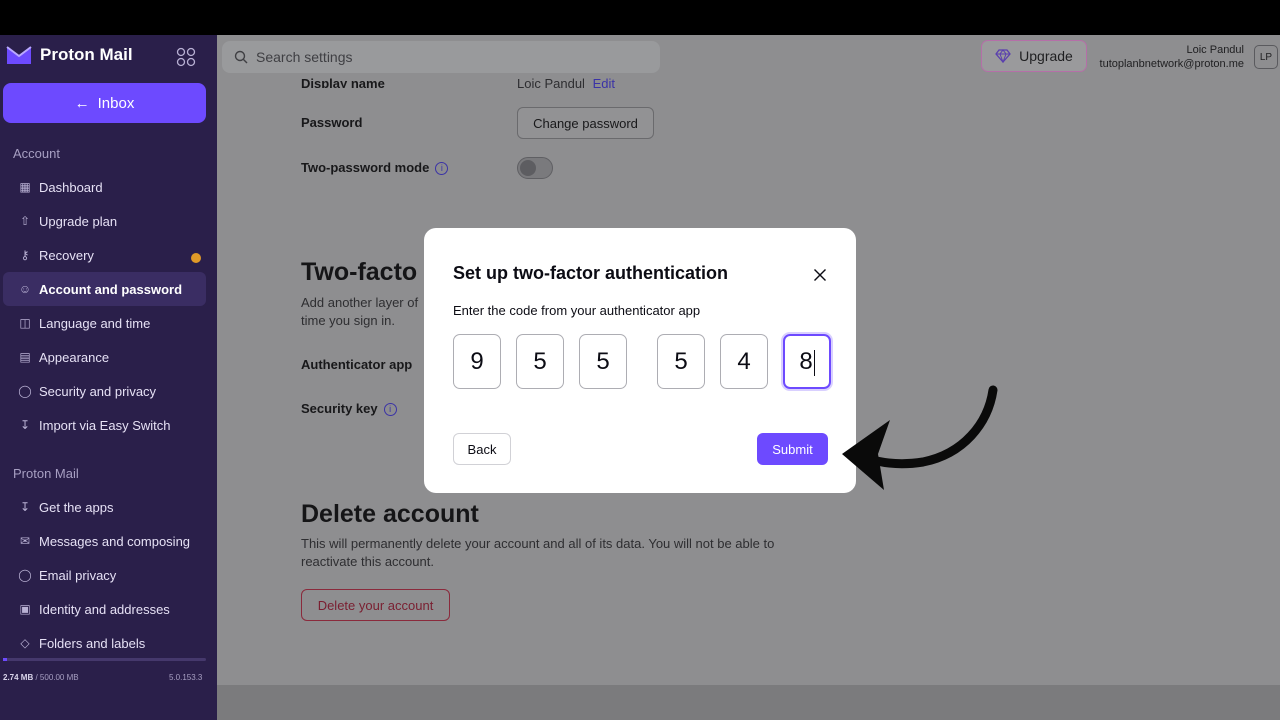 This screenshot has width=1280, height=720. I want to click on sidebar-item-upgrade-plan: ⇧ Upgrade plan, so click(104, 221).